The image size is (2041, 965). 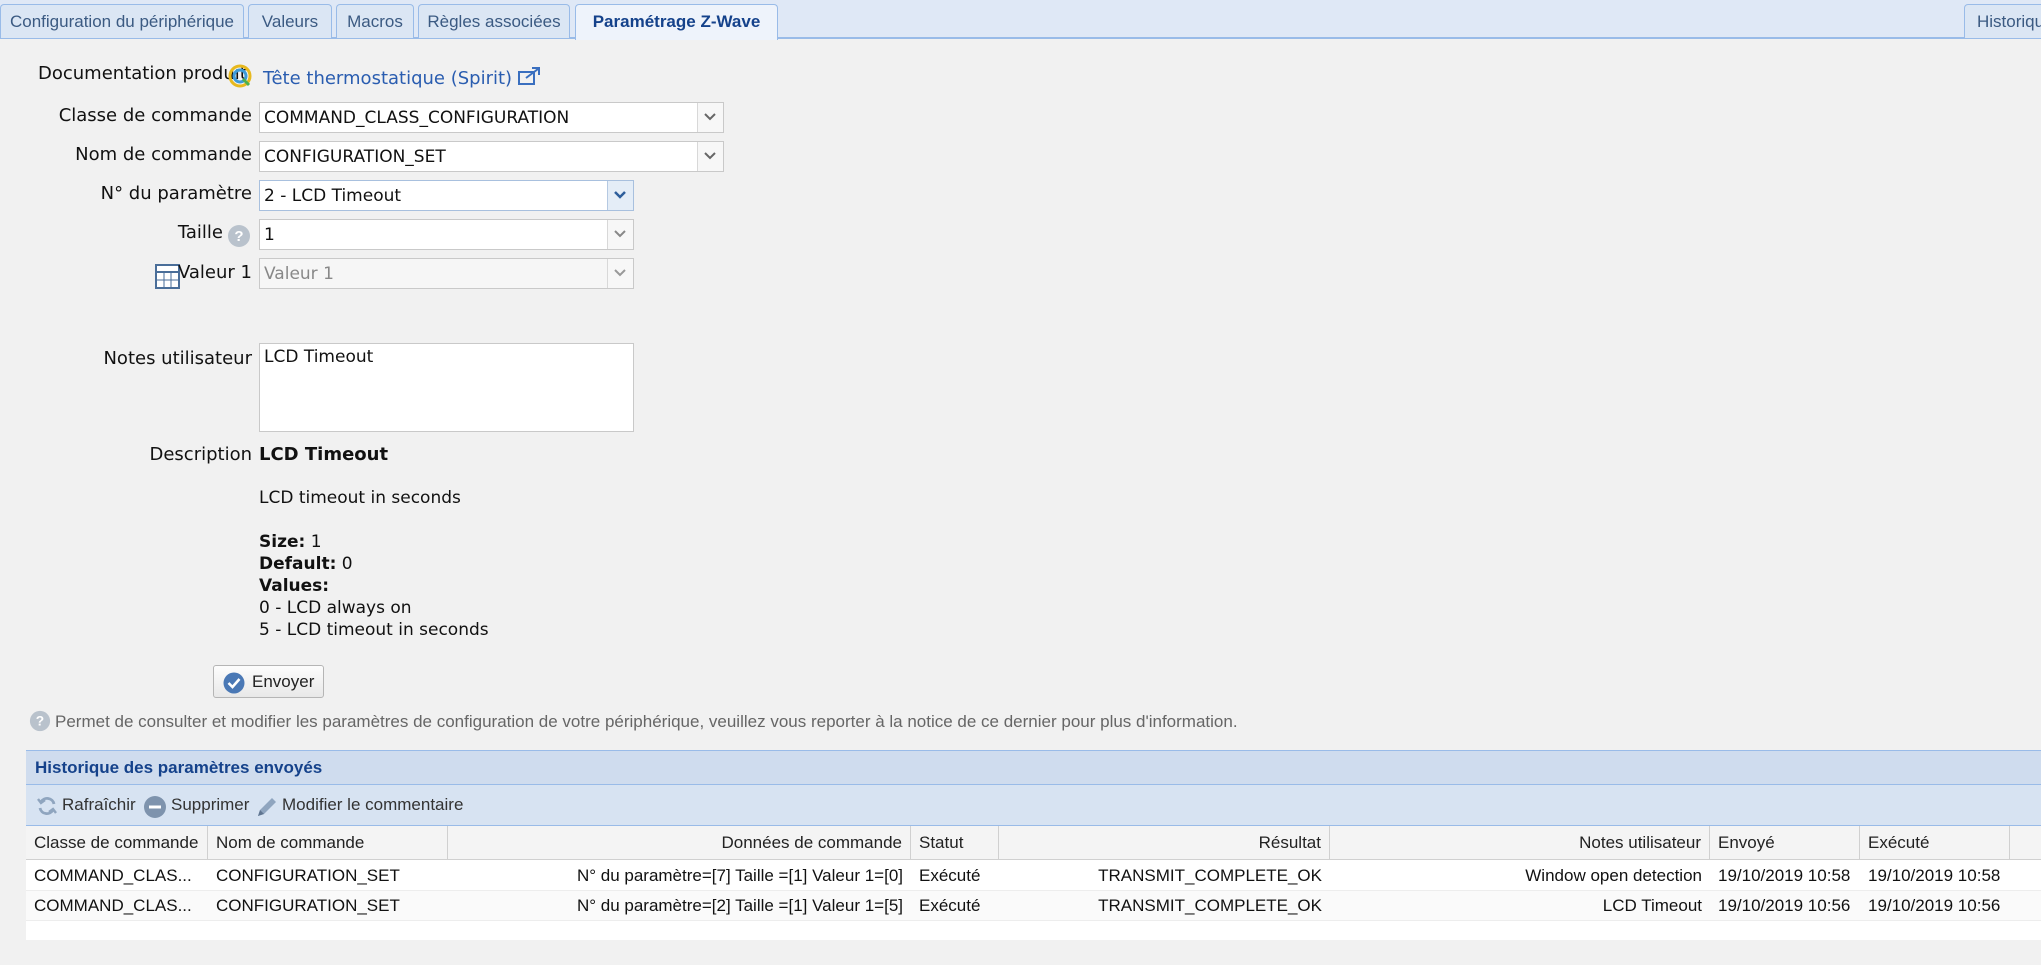 I want to click on user-notes-textarea: LCD Timeout, so click(x=446, y=387).